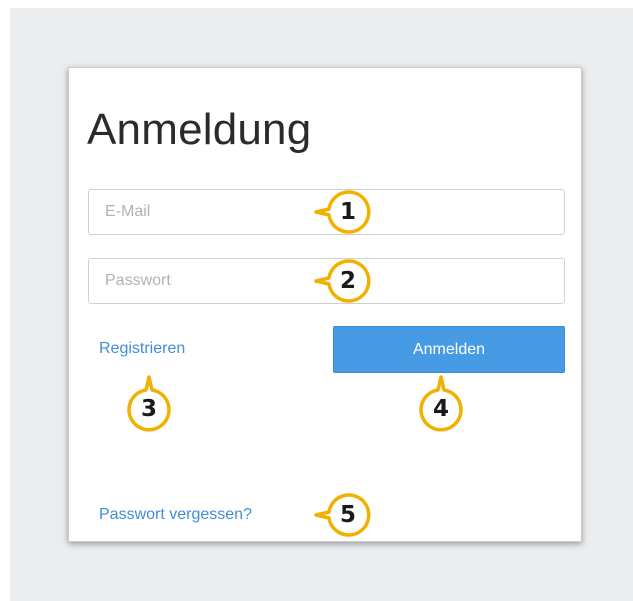 The width and height of the screenshot is (633, 601). Describe the element at coordinates (347, 515) in the screenshot. I see `callout-number: 5` at that location.